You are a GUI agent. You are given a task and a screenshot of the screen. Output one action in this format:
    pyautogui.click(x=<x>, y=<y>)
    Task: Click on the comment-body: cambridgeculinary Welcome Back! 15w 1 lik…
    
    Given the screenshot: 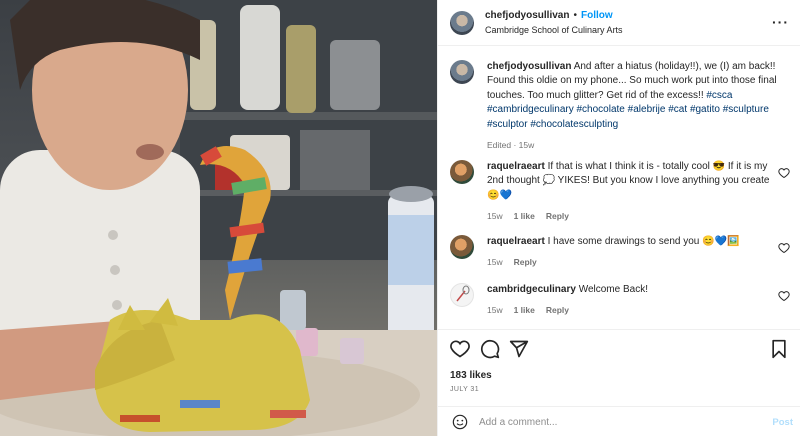 What is the action you would take?
    pyautogui.click(x=633, y=300)
    